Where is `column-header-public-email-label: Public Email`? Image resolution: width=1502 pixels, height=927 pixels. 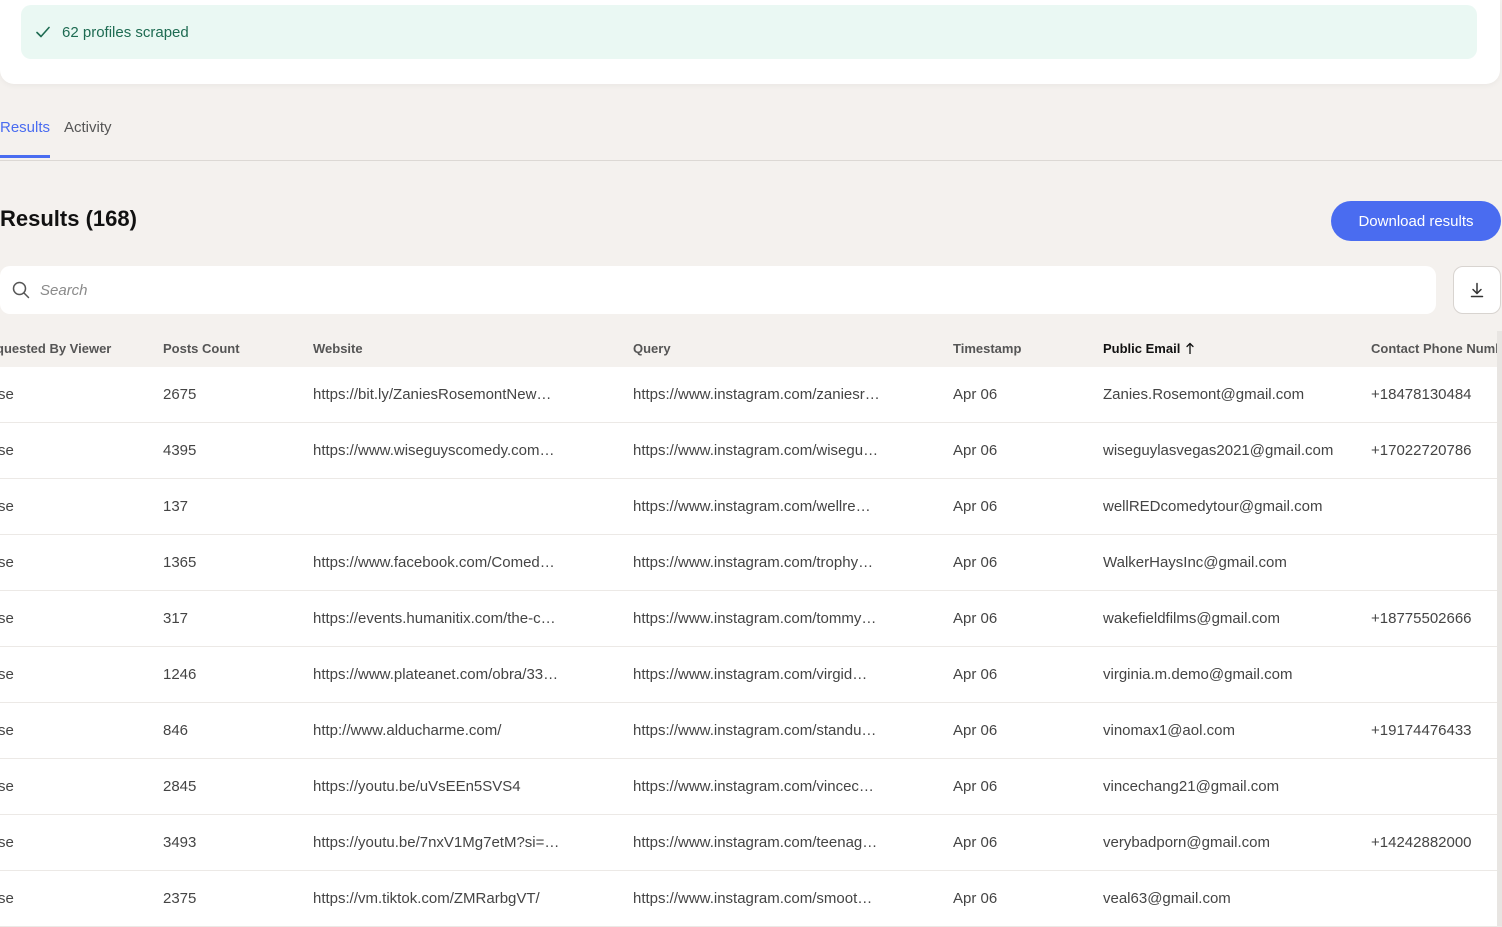
column-header-public-email-label: Public Email is located at coordinates (1142, 348).